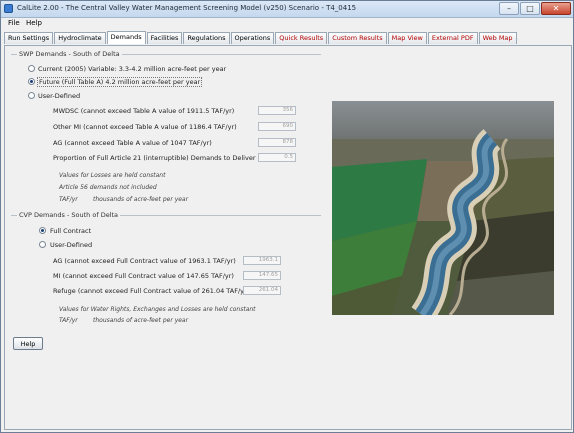 Image resolution: width=574 pixels, height=433 pixels. What do you see at coordinates (141, 199) in the screenshot?
I see `swp-note-unit-value: thousands of acre-feet per year` at bounding box center [141, 199].